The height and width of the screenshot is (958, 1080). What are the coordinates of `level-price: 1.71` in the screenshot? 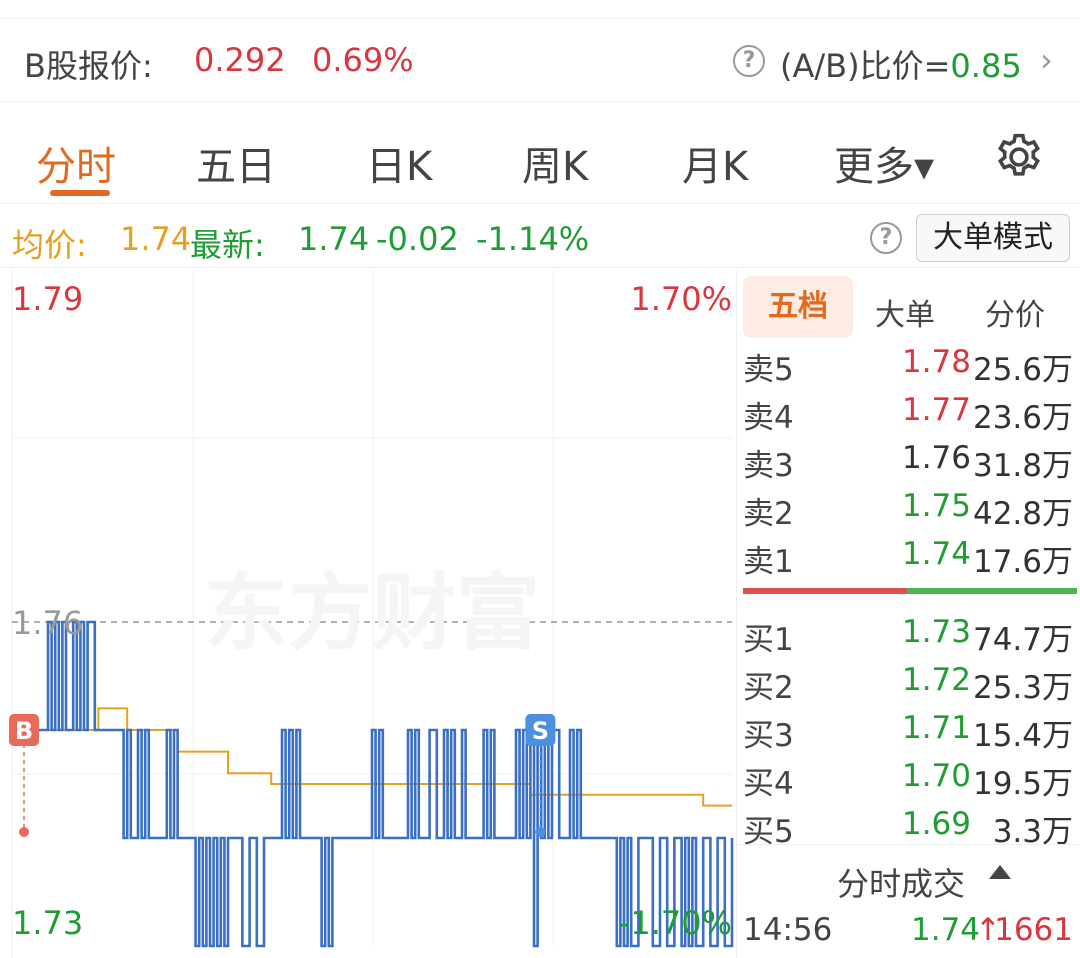 It's located at (936, 728).